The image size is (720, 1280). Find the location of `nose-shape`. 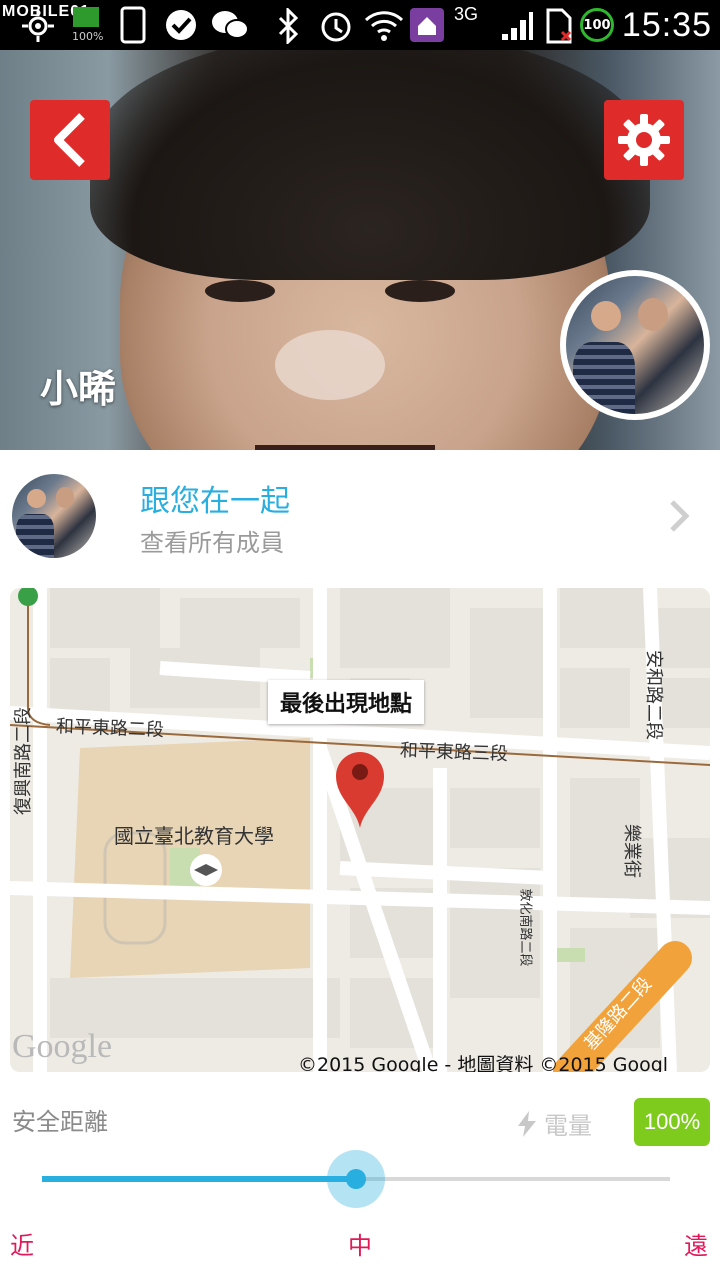

nose-shape is located at coordinates (330, 365).